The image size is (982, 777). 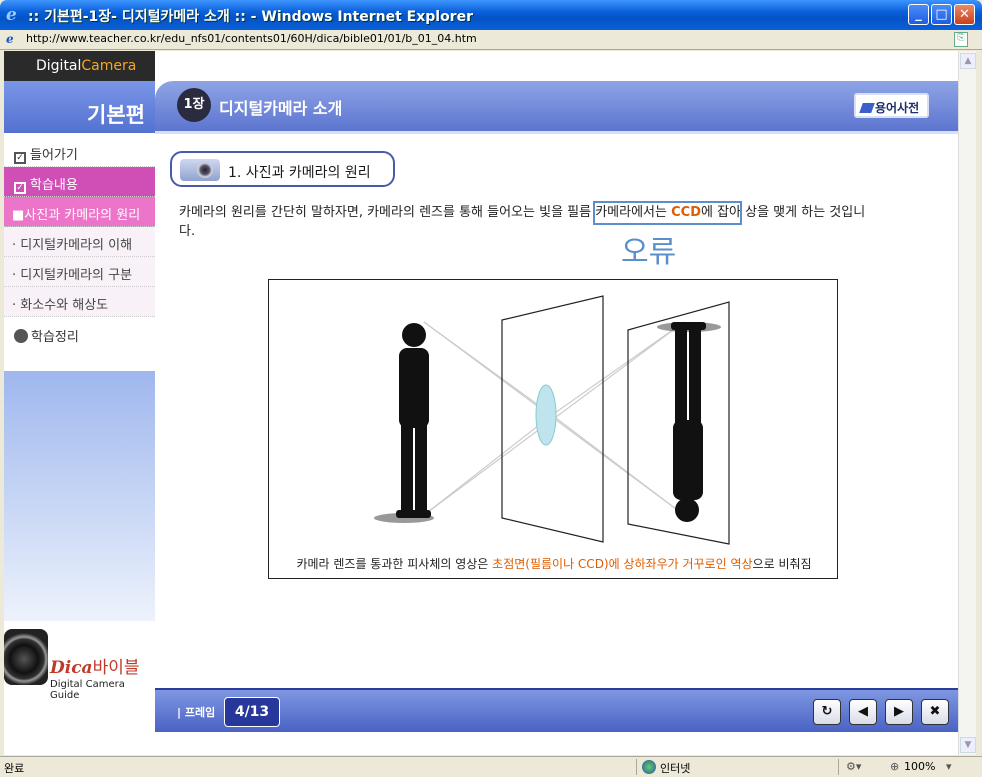 What do you see at coordinates (26, 657) in the screenshot?
I see `camera-lens-icon` at bounding box center [26, 657].